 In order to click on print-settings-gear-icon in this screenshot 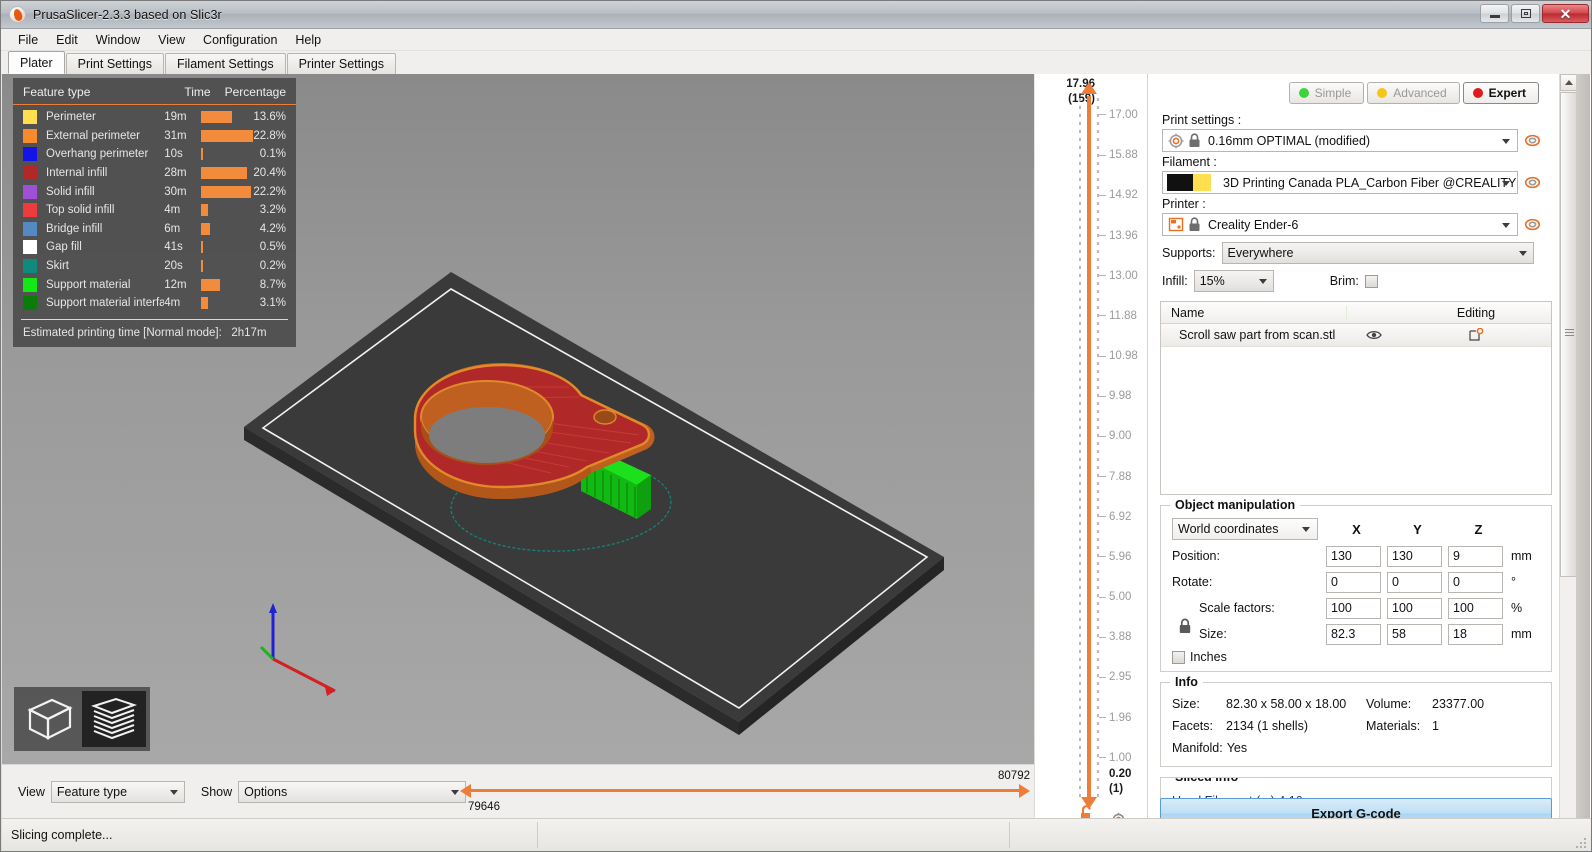, I will do `click(1532, 141)`.